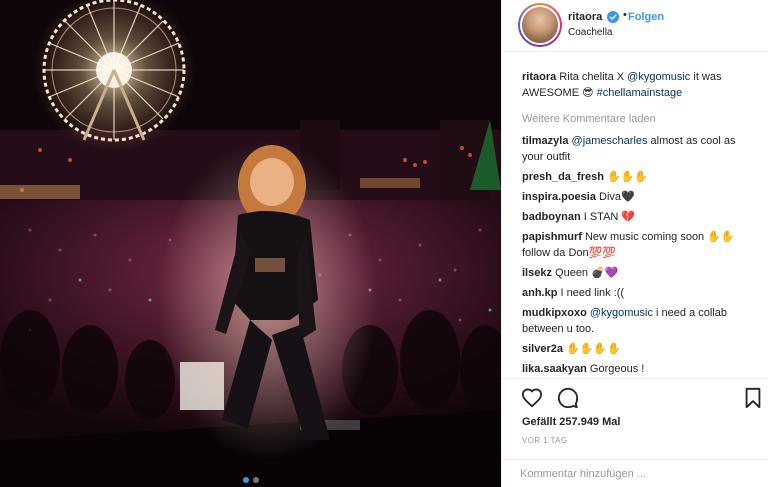  Describe the element at coordinates (250, 480) in the screenshot. I see `carousel-indicator` at that location.